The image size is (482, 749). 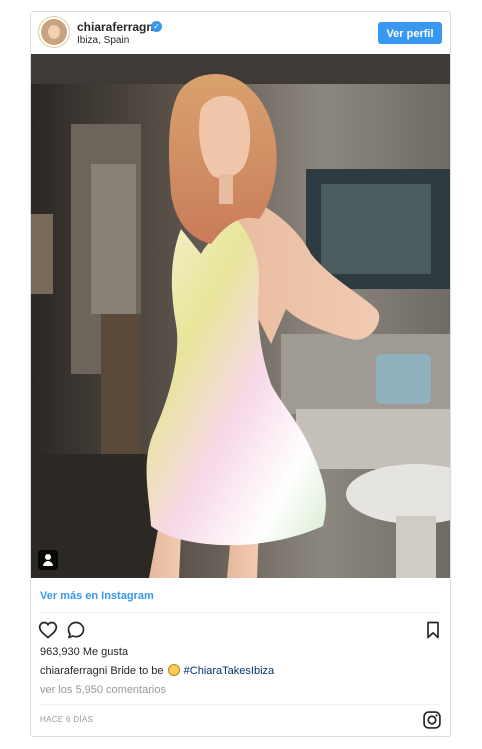 What do you see at coordinates (48, 560) in the screenshot?
I see `user-tag-icon` at bounding box center [48, 560].